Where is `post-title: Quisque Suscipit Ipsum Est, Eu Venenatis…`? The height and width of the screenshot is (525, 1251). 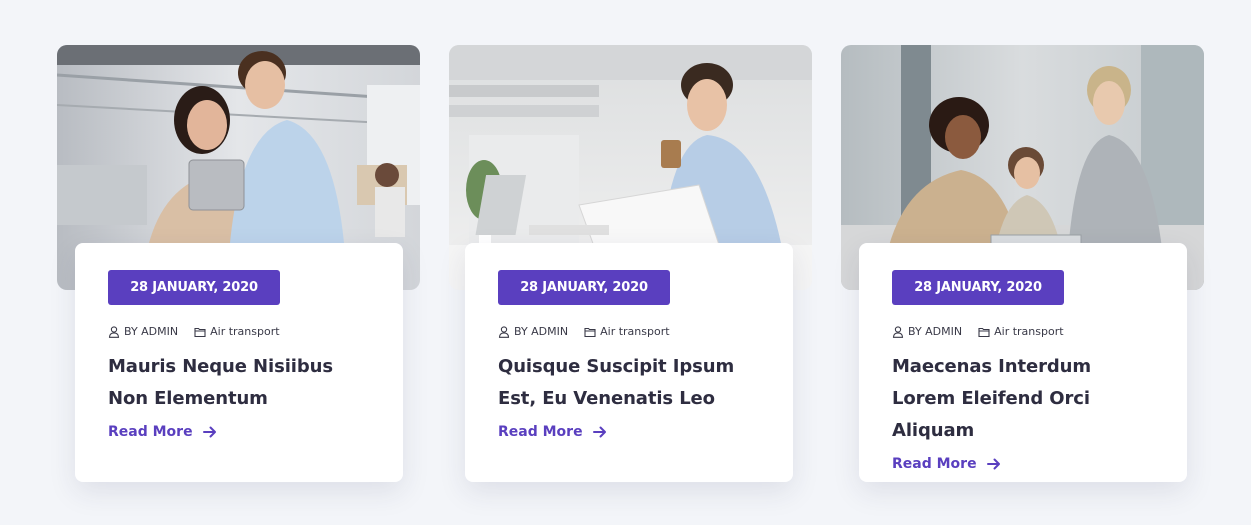 post-title: Quisque Suscipit Ipsum Est, Eu Venenatis… is located at coordinates (629, 383).